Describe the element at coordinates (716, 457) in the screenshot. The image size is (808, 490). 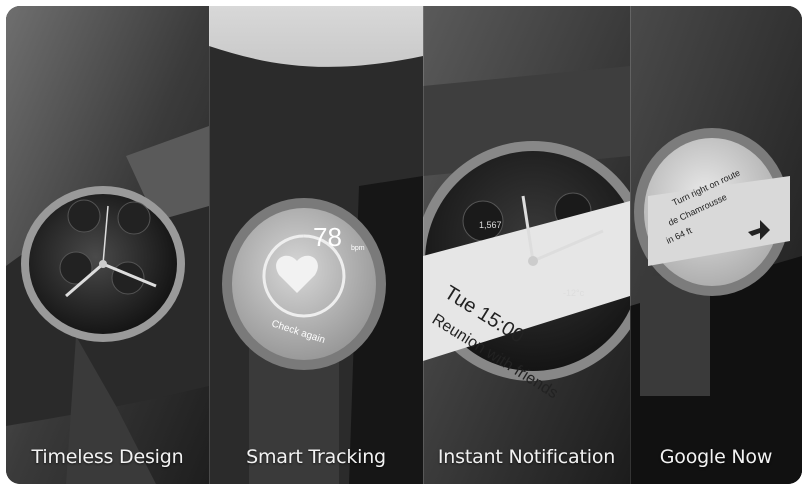
I see `caption-google-now: Google Now` at that location.